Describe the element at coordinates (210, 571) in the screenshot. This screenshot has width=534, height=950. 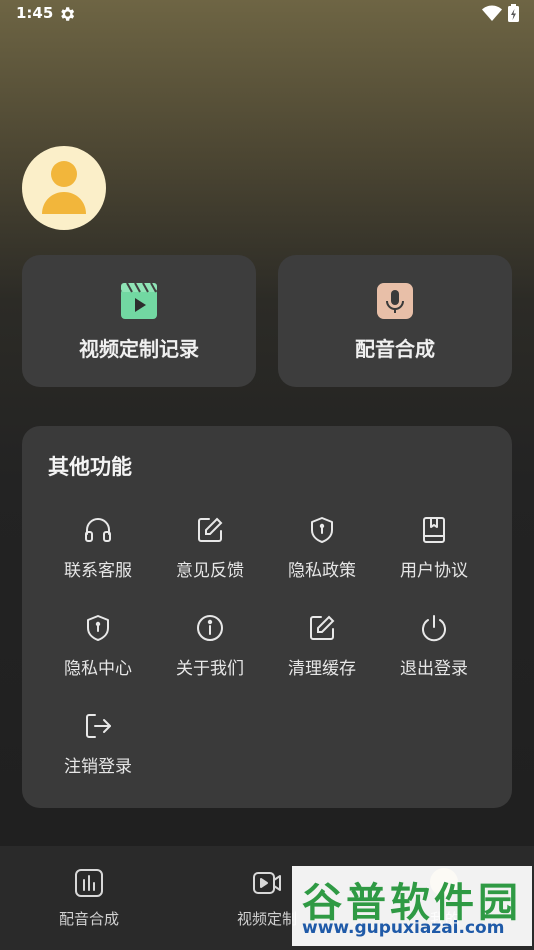
I see `func-label: 意见反馈` at that location.